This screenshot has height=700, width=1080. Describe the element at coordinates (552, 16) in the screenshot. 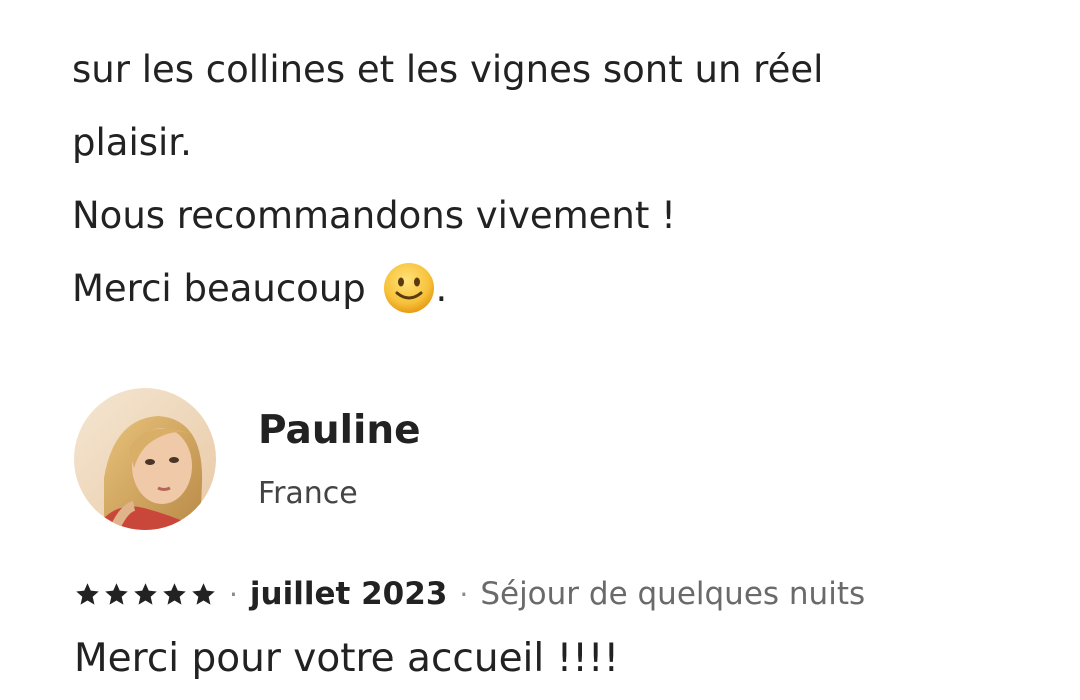

I see `previous-review-line` at that location.